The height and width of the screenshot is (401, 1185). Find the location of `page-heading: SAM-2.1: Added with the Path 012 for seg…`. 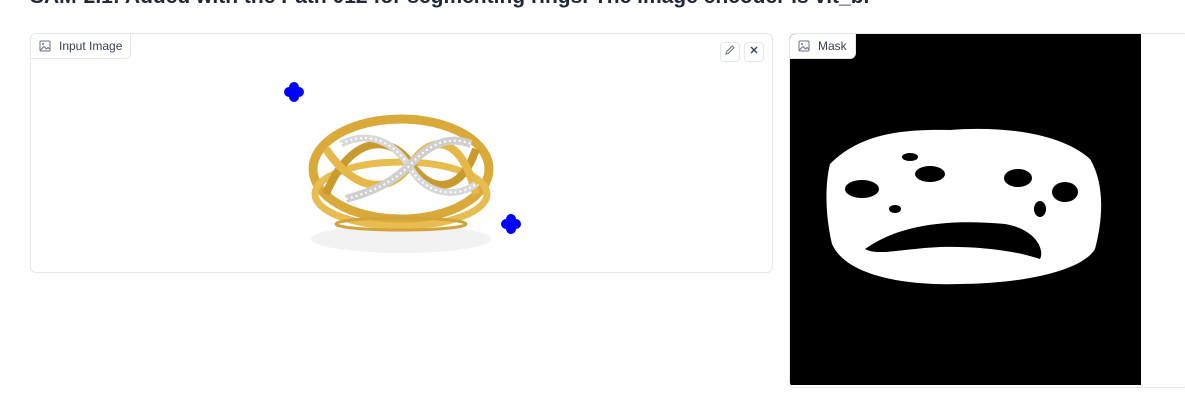

page-heading: SAM-2.1: Added with the Path 012 for seg… is located at coordinates (449, 4).